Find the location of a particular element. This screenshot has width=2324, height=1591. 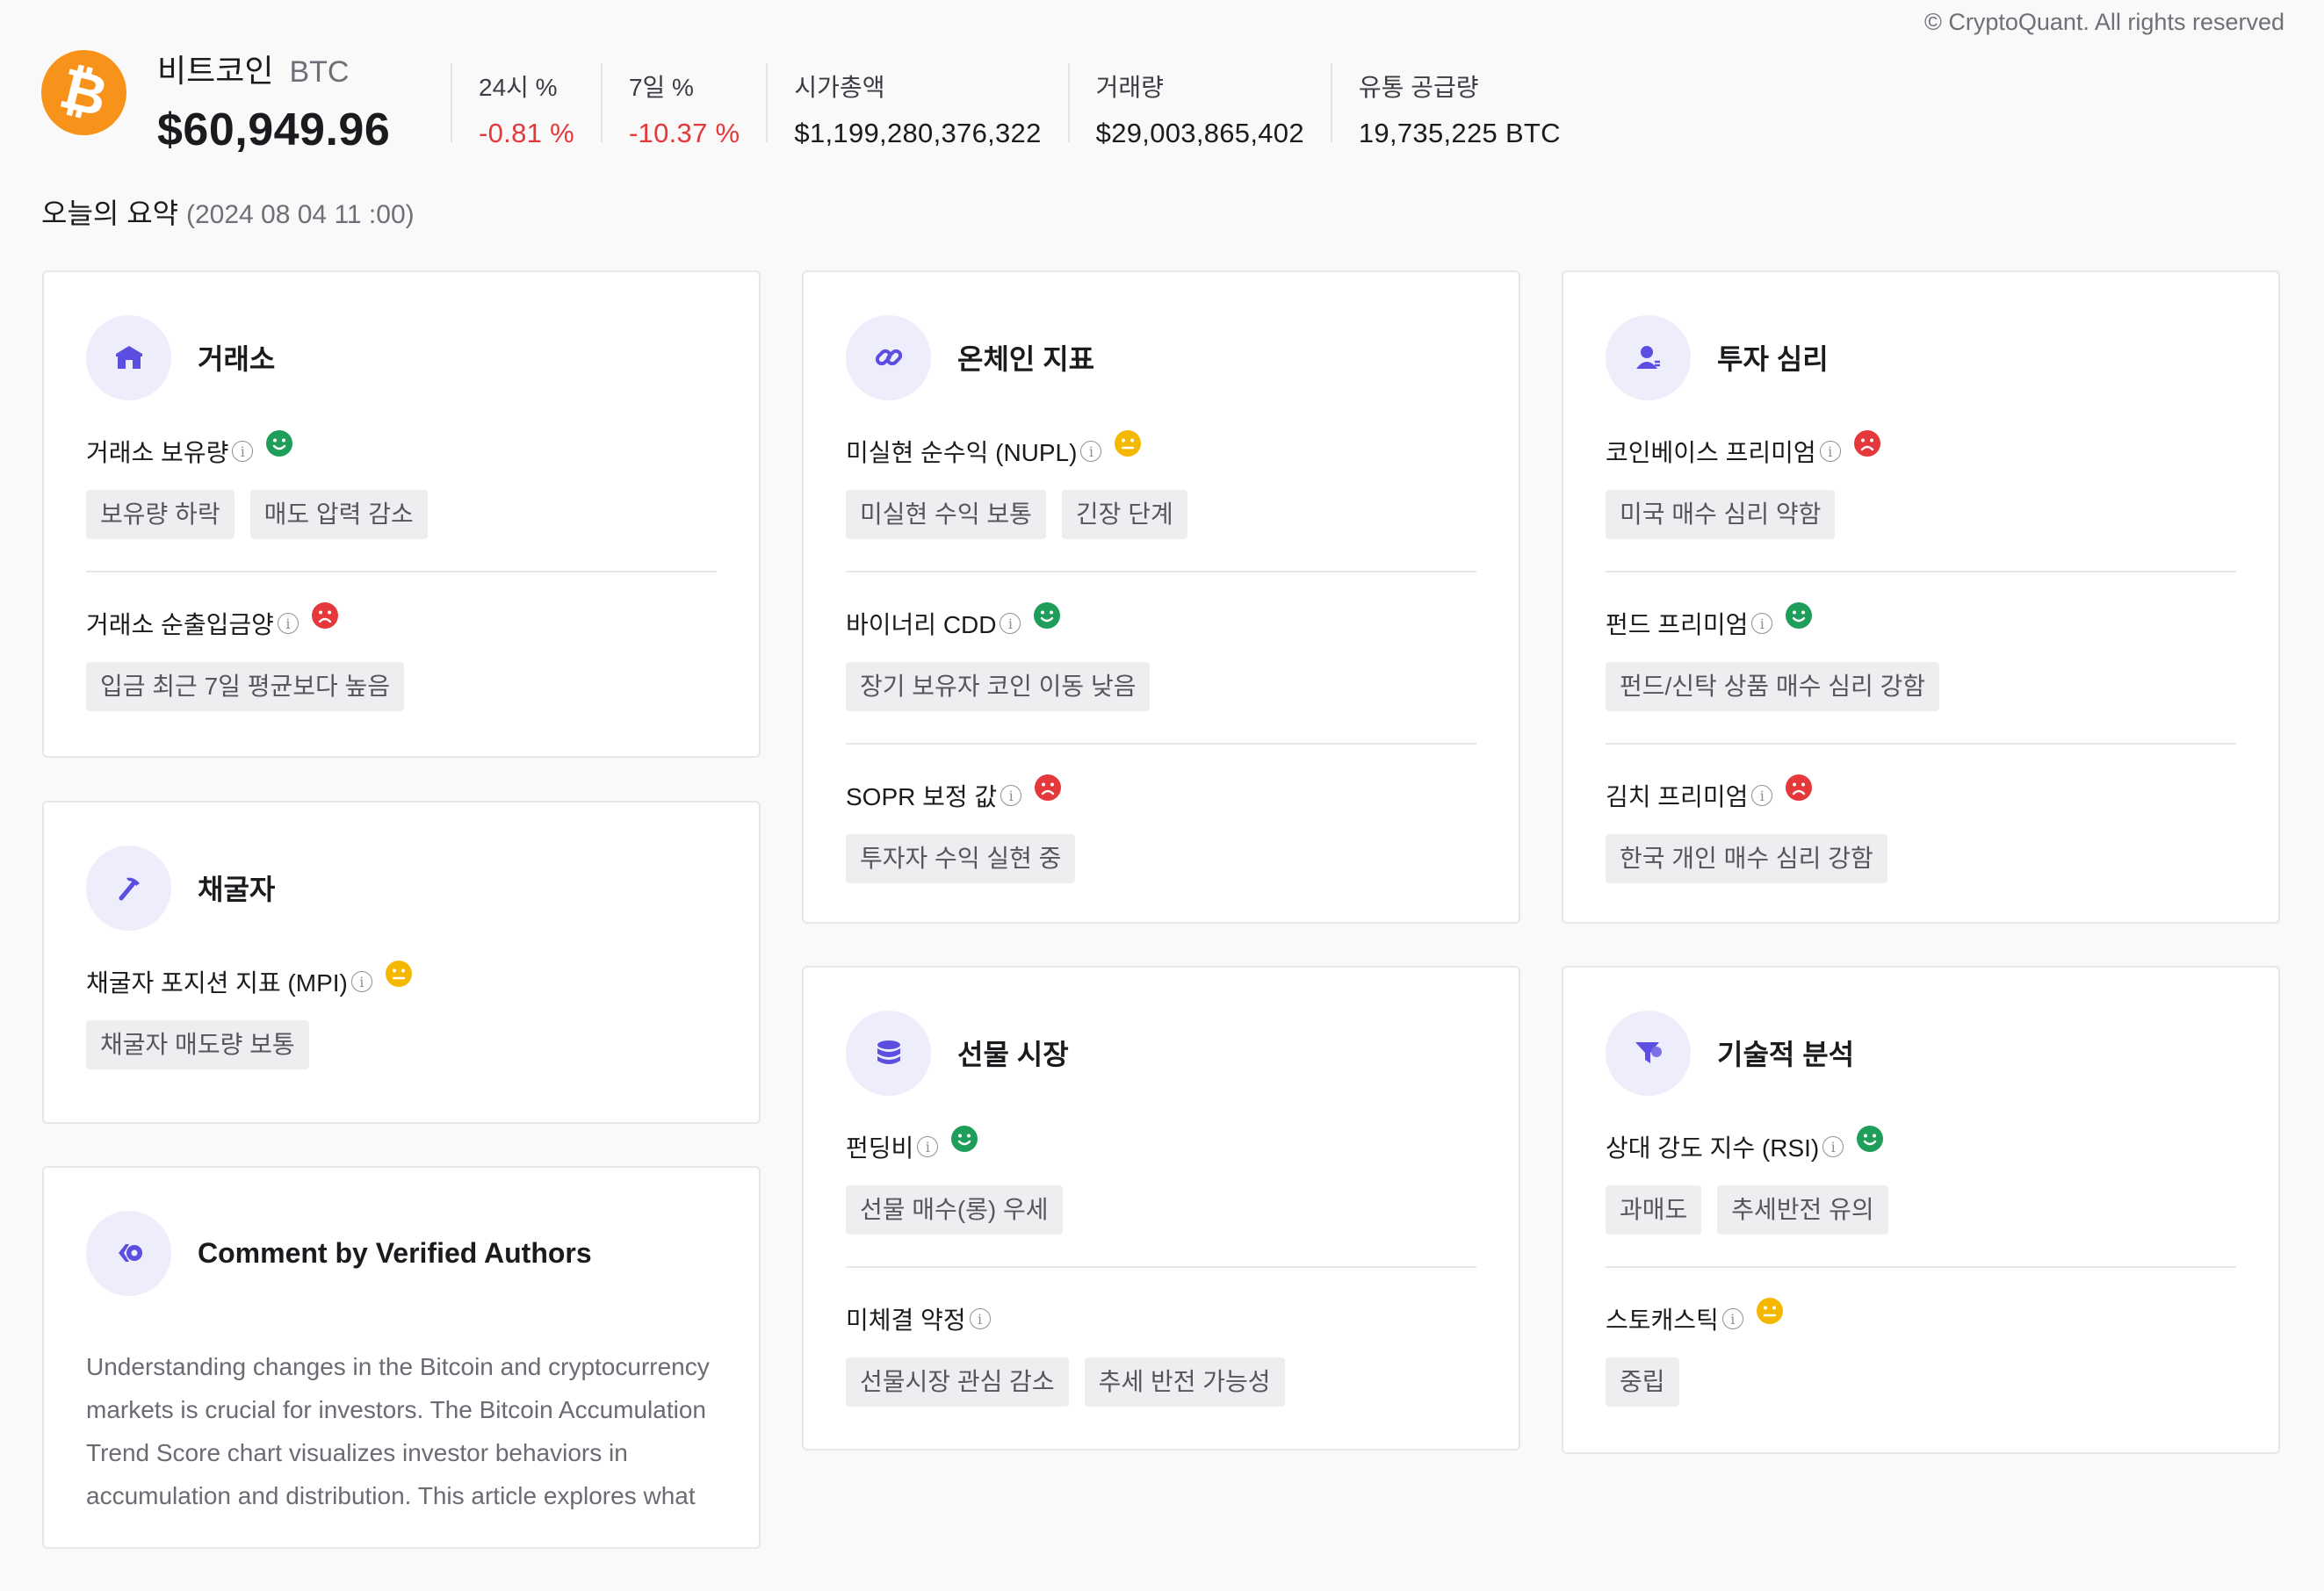

stat-value: -0.81 % is located at coordinates (526, 133).